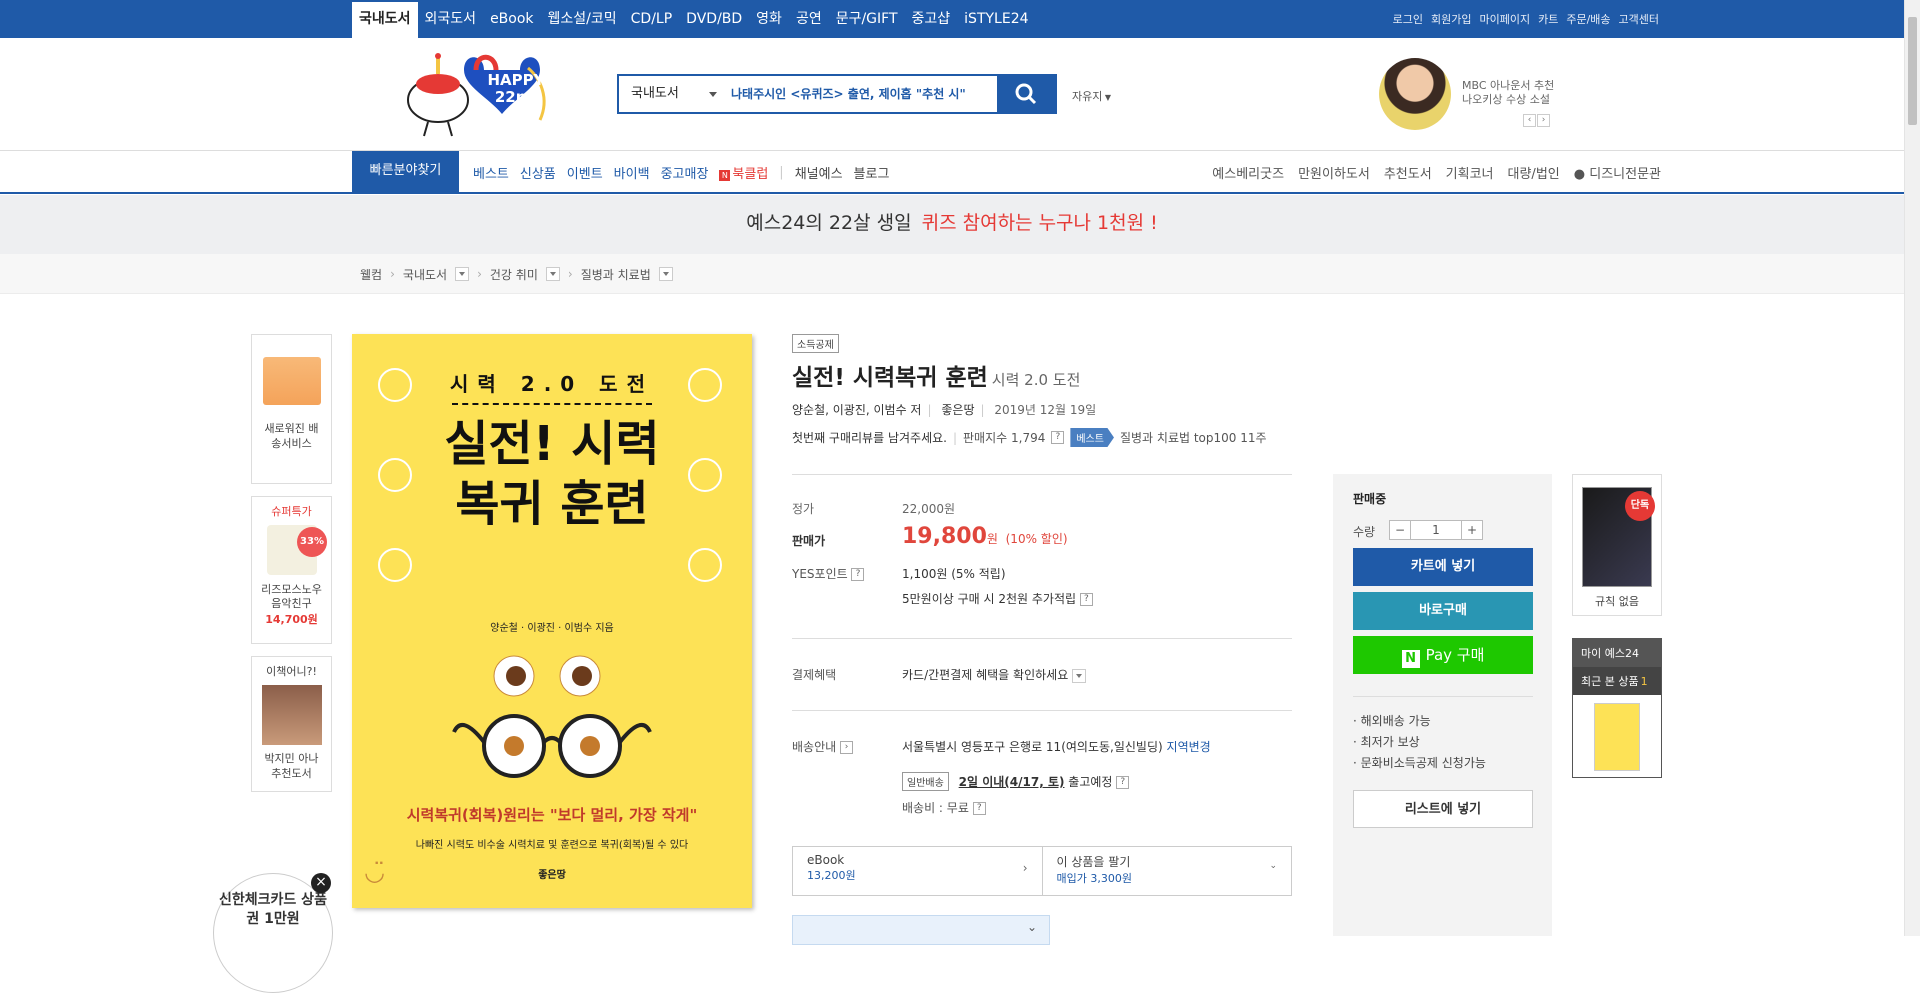  Describe the element at coordinates (814, 675) in the screenshot. I see `benefit-label: 결제혜택` at that location.